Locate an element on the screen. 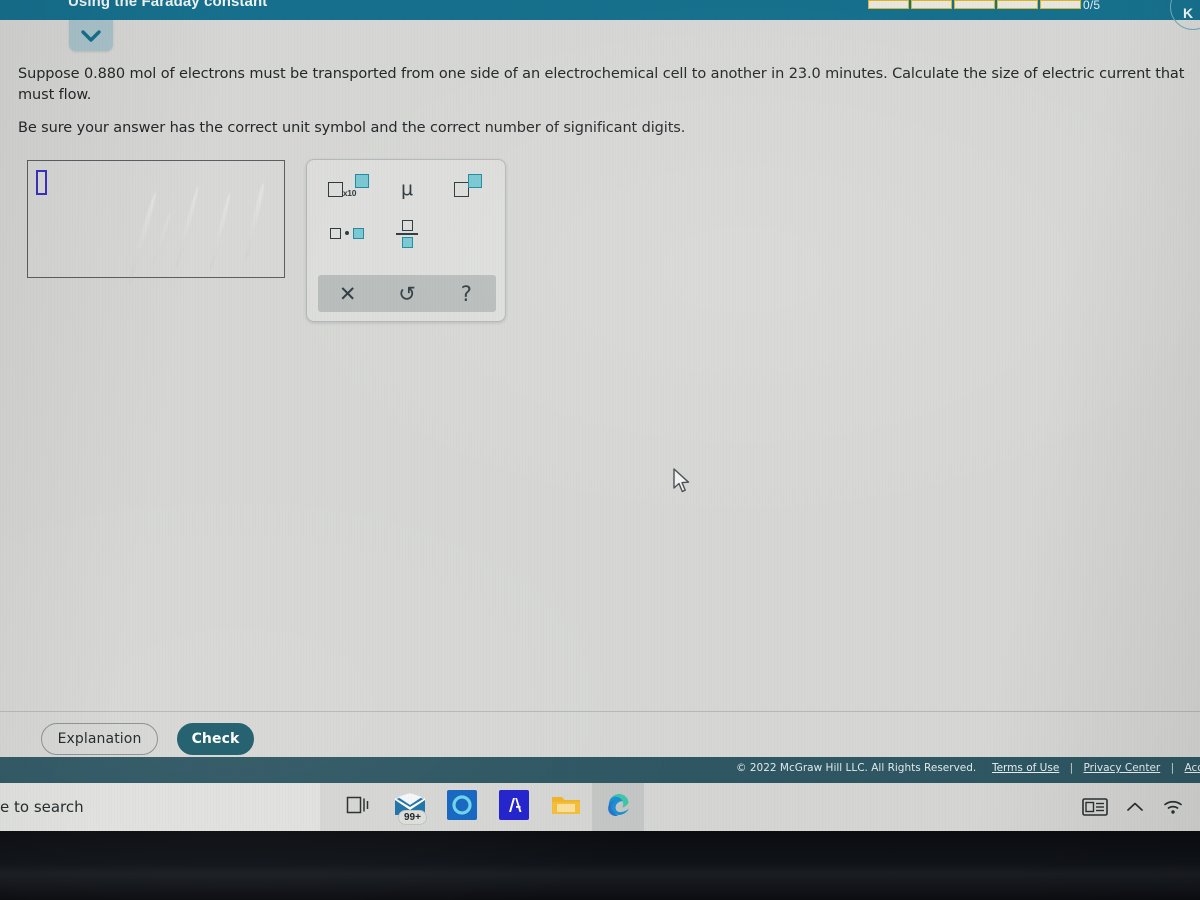 This screenshot has height=900, width=1200. left-square-icon is located at coordinates (335, 233).